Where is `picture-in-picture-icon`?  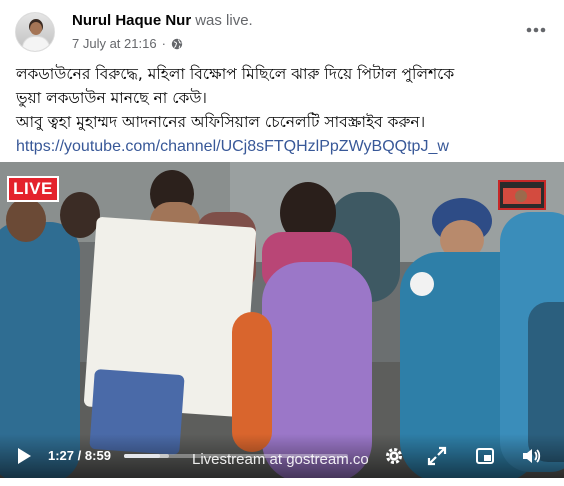
picture-in-picture-icon is located at coordinates (485, 456).